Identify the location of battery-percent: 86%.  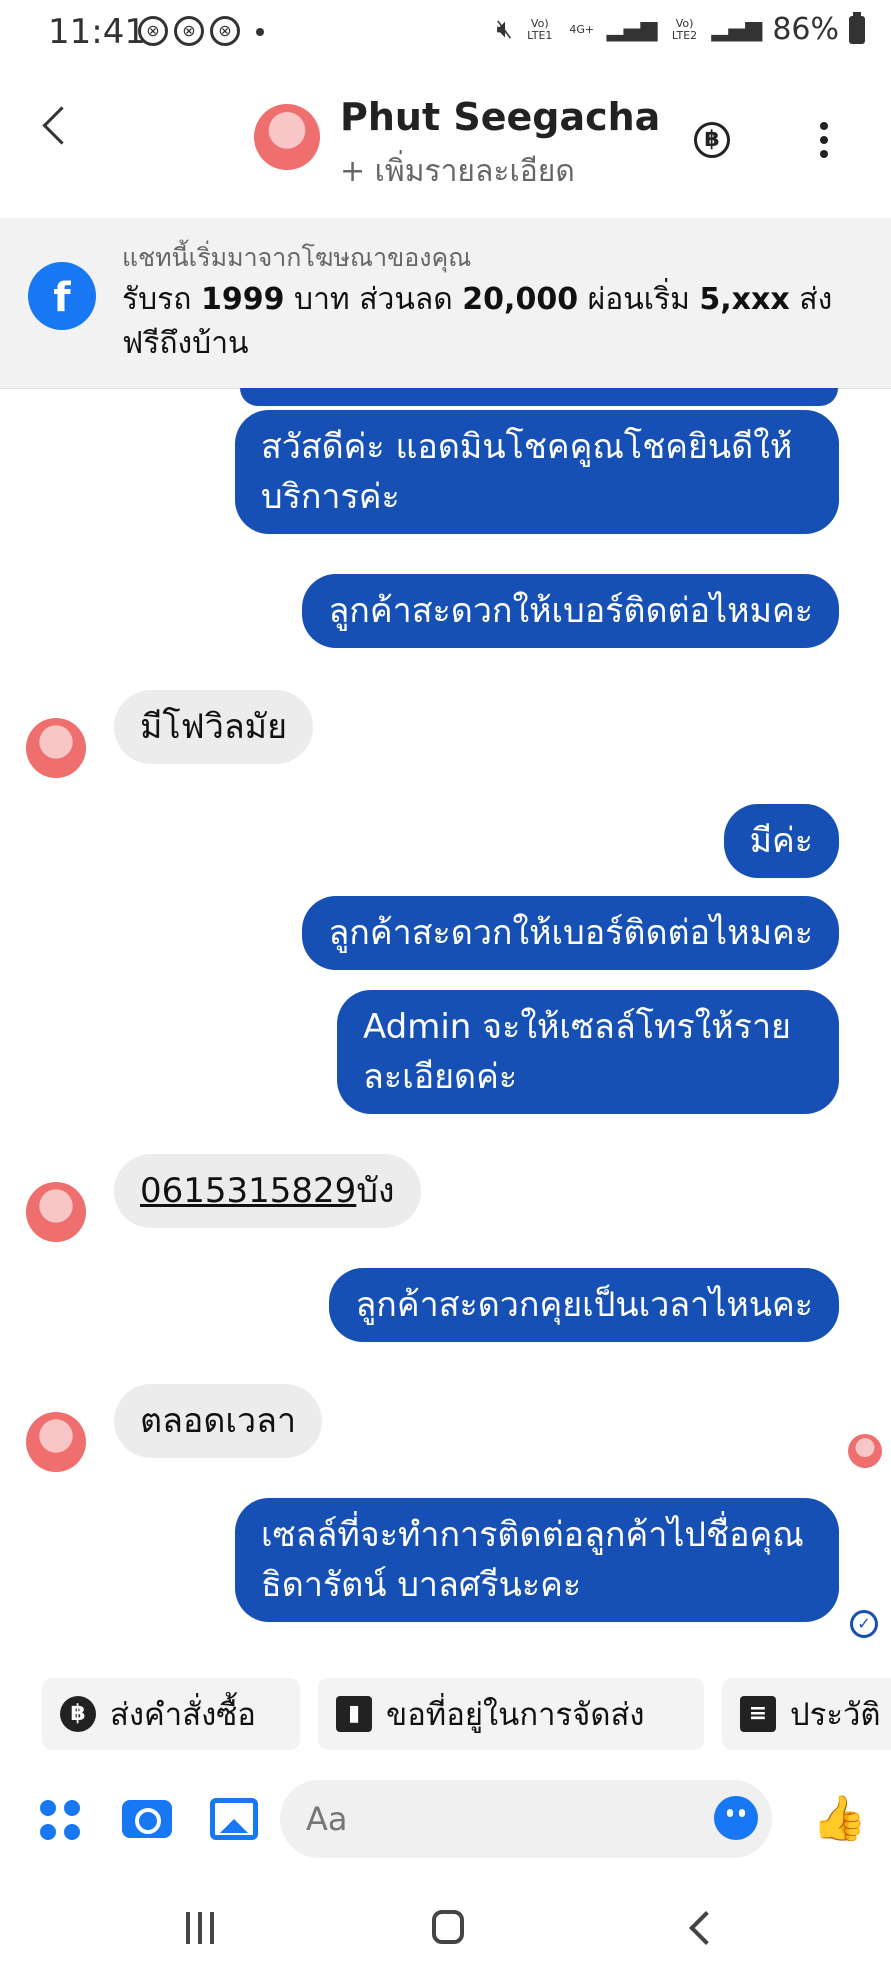
(805, 29).